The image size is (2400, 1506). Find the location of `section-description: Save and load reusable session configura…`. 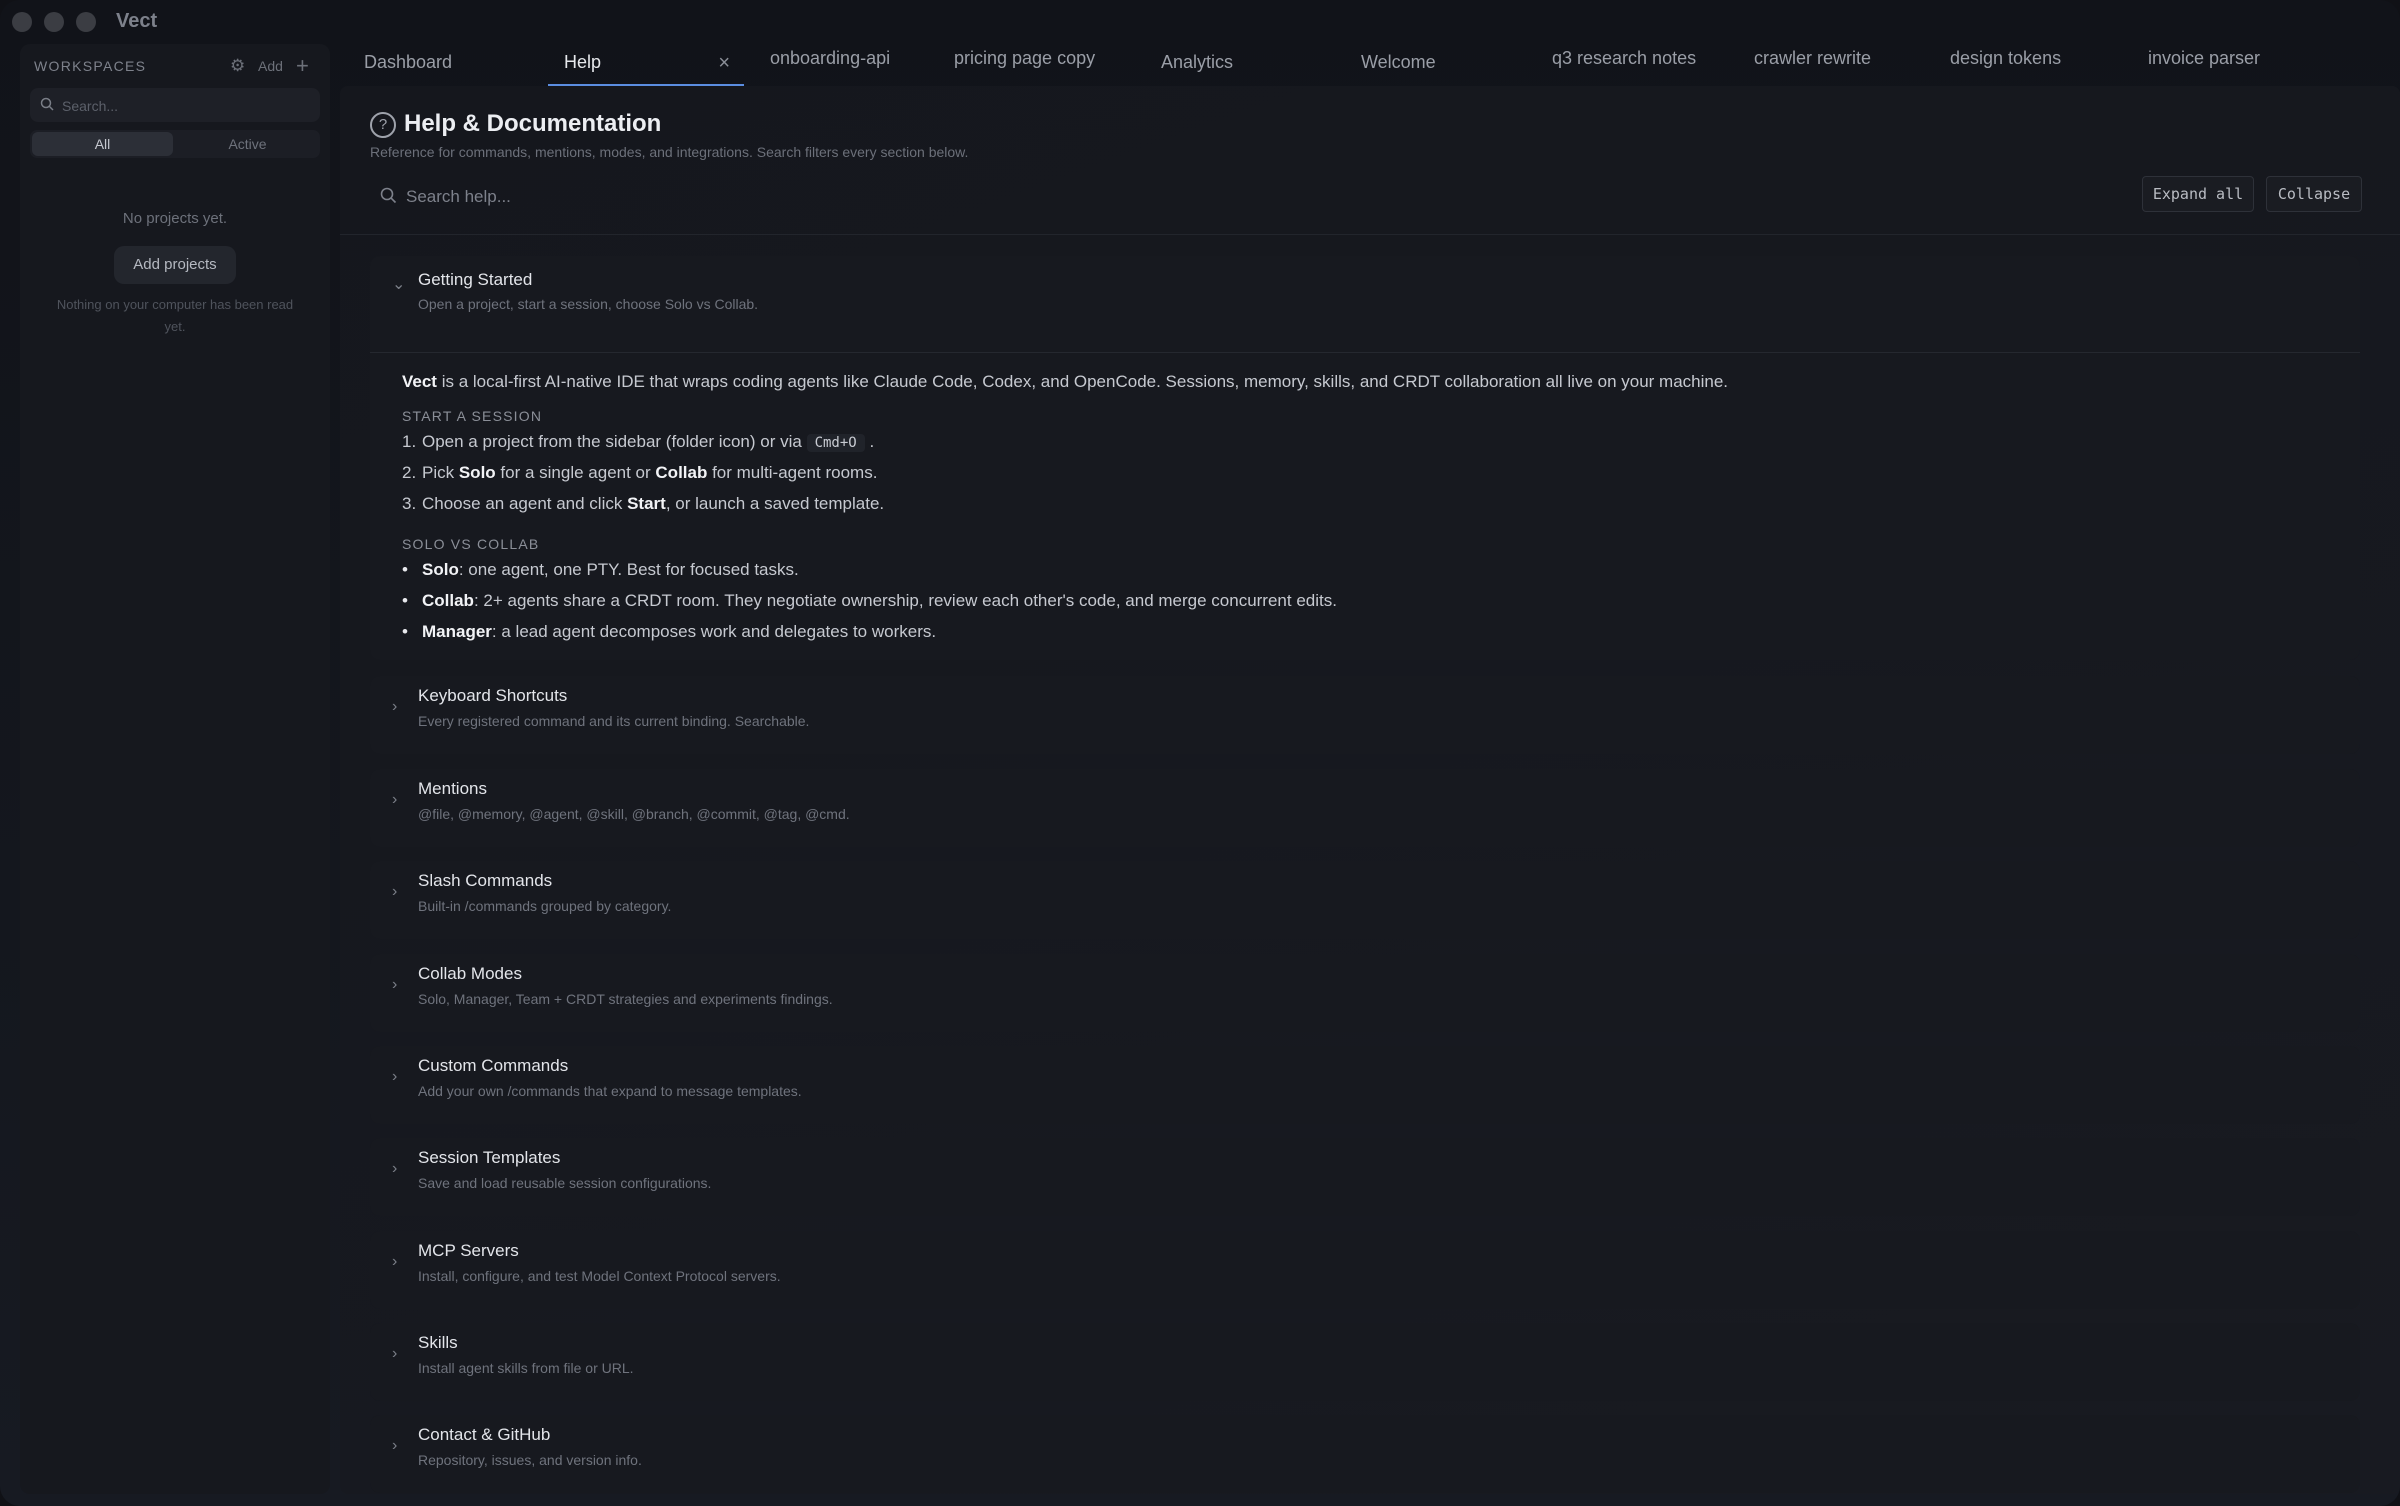

section-description: Save and load reusable session configura… is located at coordinates (565, 1183).